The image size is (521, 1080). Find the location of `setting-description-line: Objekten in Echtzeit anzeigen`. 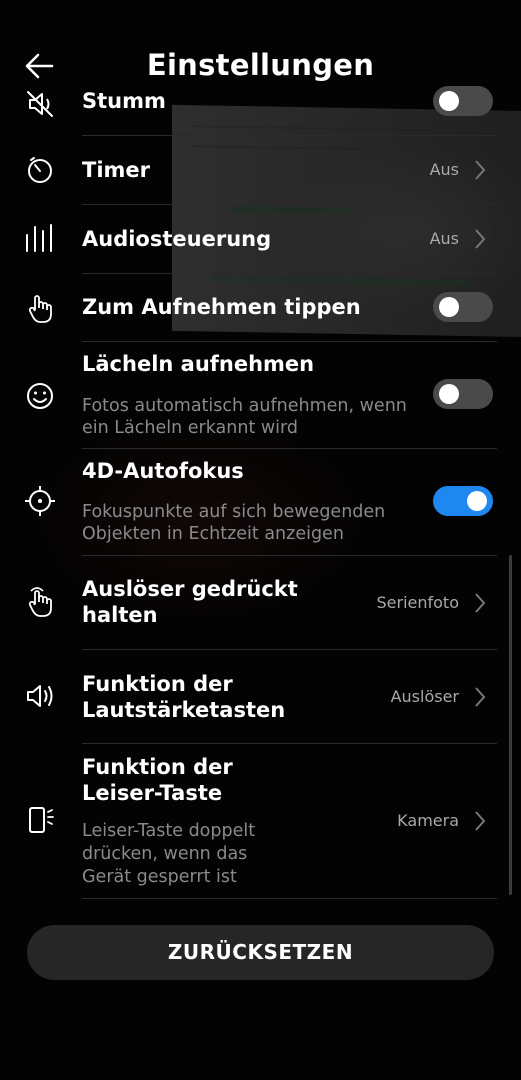

setting-description-line: Objekten in Echtzeit anzeigen is located at coordinates (213, 534).